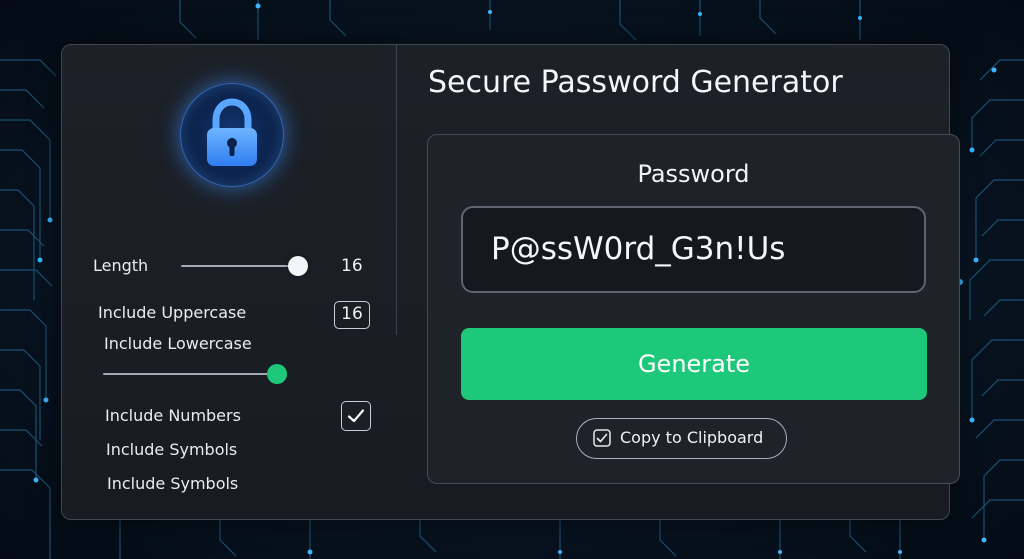 The image size is (1024, 559). What do you see at coordinates (242, 266) in the screenshot?
I see `length-slider-track` at bounding box center [242, 266].